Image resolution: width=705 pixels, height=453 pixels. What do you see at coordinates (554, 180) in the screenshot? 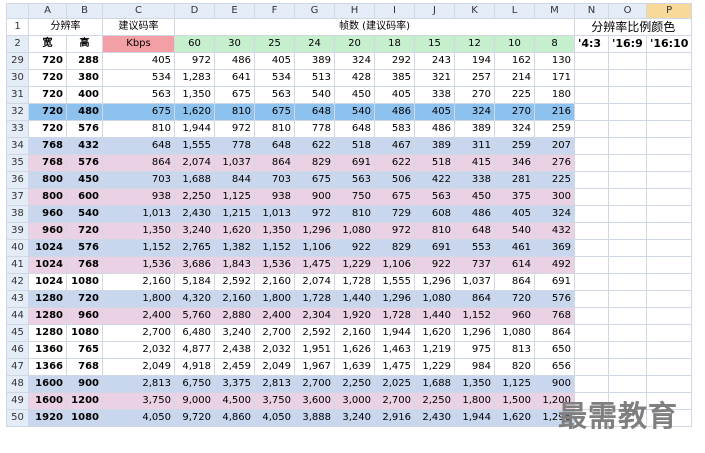
I see `fps-cell: 225` at bounding box center [554, 180].